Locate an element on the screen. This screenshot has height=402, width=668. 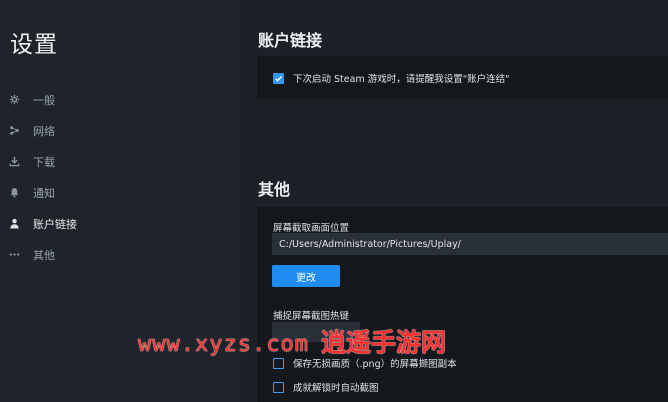
change-location-button: 更改 is located at coordinates (306, 276).